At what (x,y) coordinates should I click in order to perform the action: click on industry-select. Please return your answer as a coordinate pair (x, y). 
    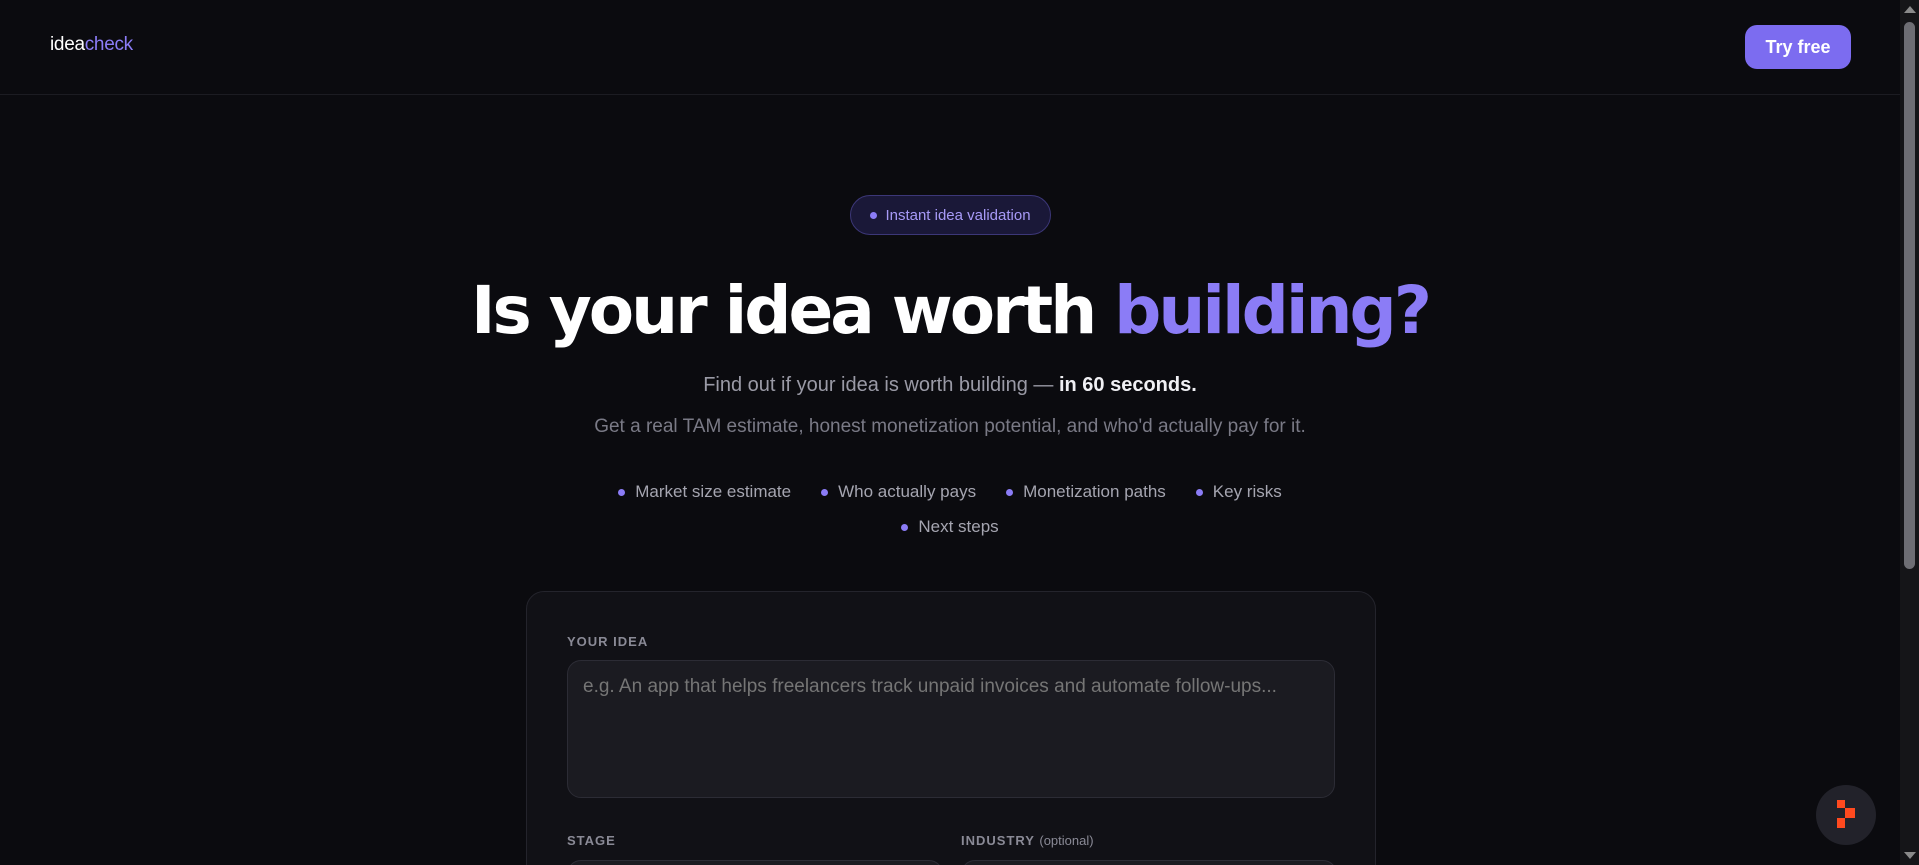
    Looking at the image, I should click on (1149, 862).